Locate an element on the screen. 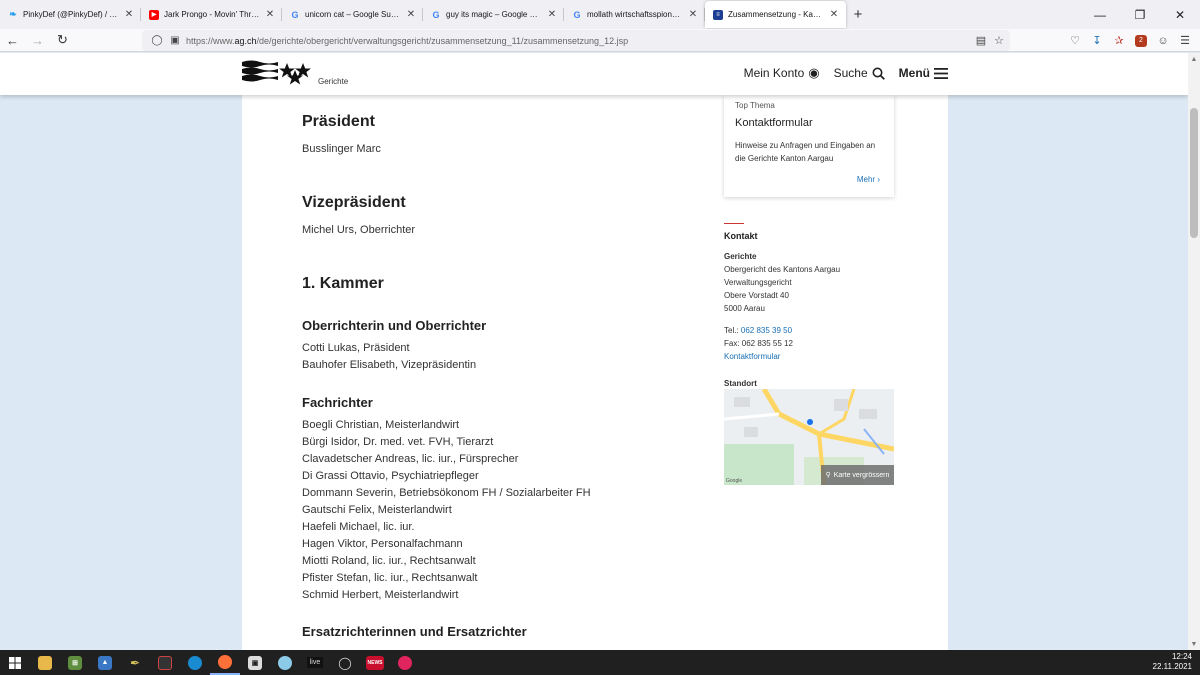  window-controls: — ❐ ✕ is located at coordinates (1140, 14).